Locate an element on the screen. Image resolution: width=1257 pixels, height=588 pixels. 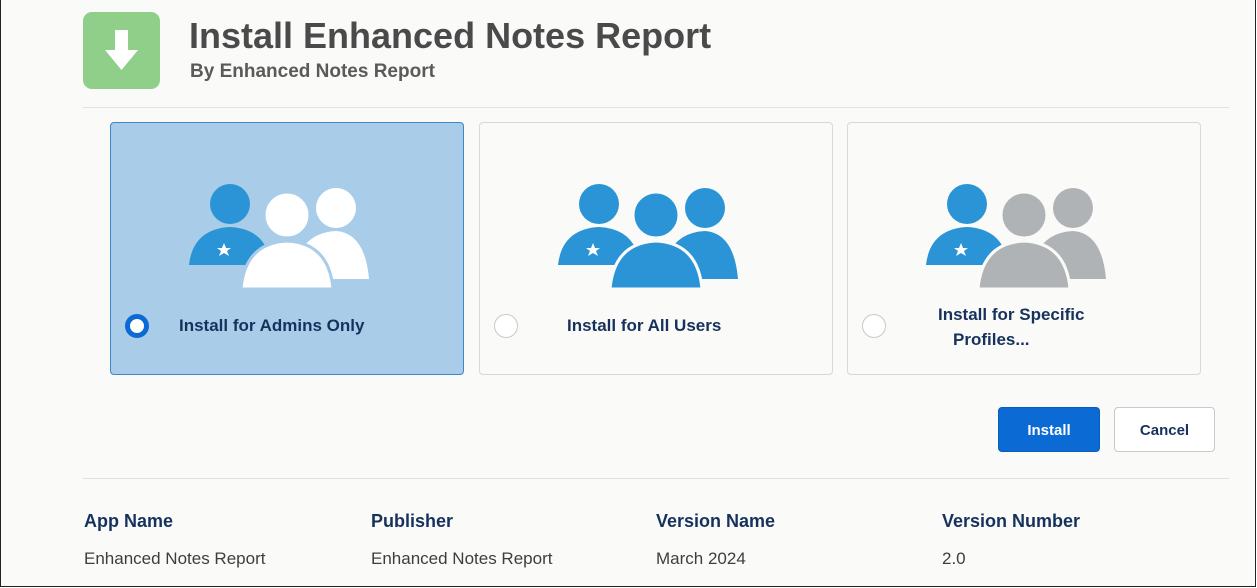
detail-value: March 2024 is located at coordinates (701, 558).